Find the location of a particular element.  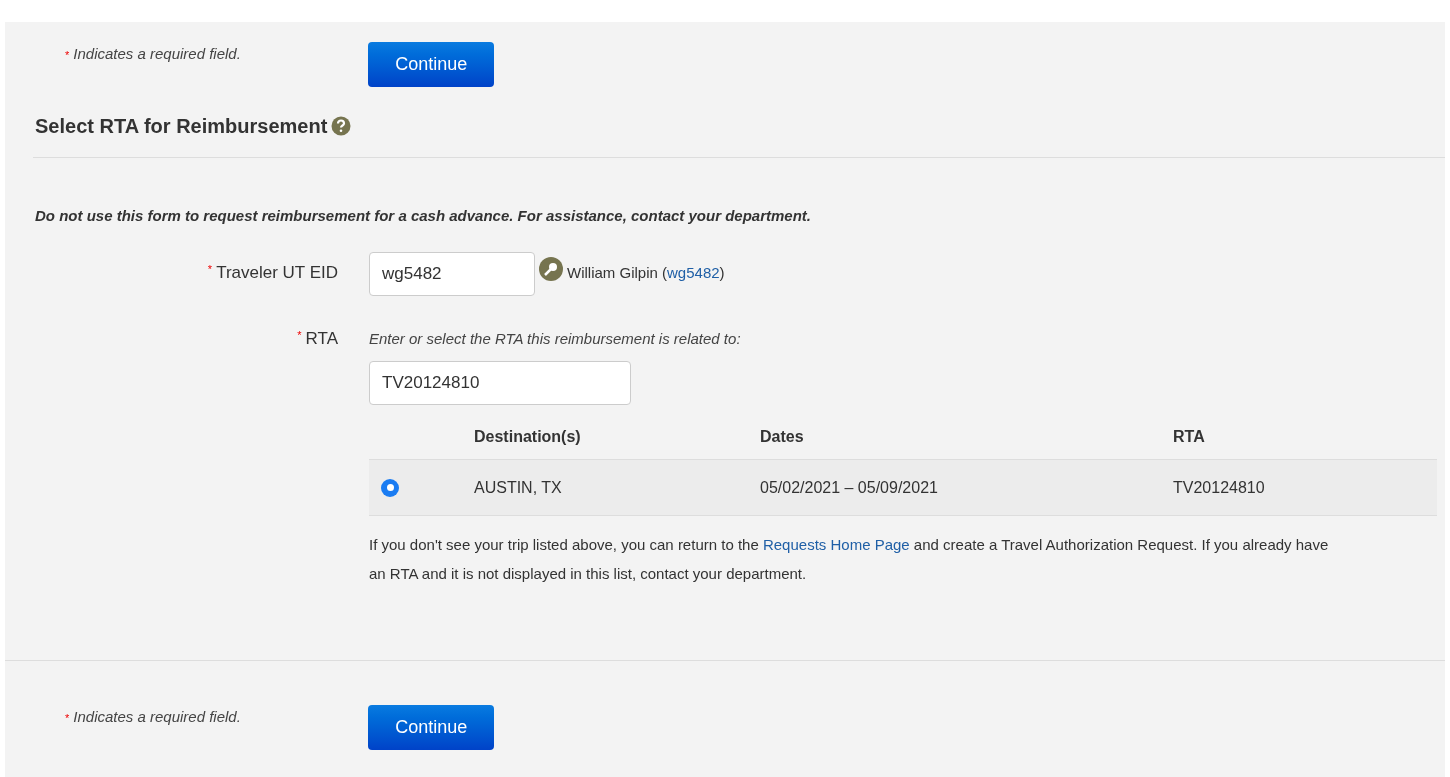

column-header: Dates is located at coordinates (782, 436).